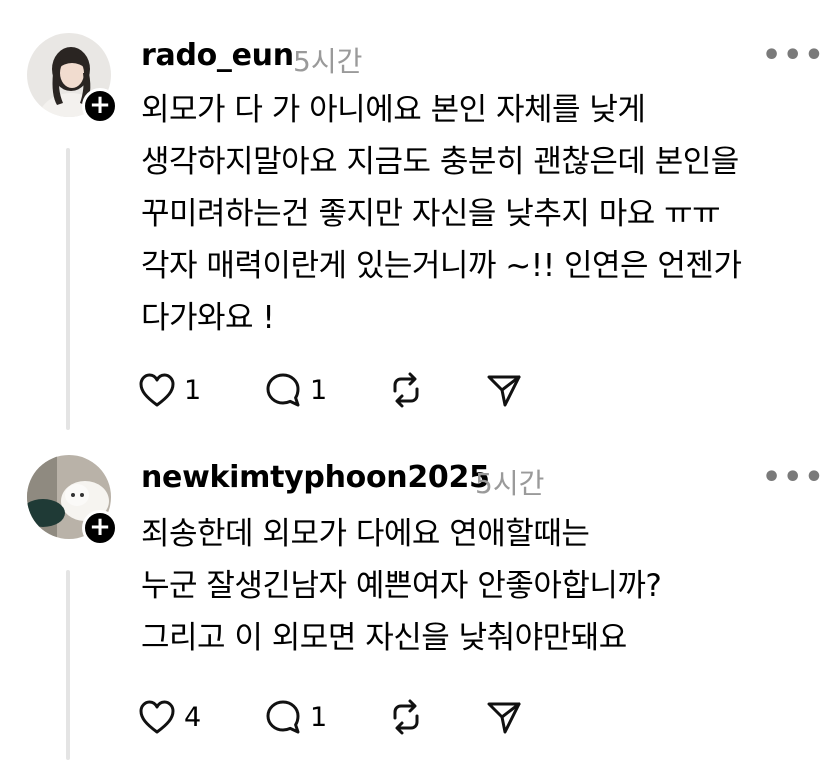 This screenshot has width=835, height=764. What do you see at coordinates (393, 110) in the screenshot?
I see `comment-line: 외모가 다 가 아니에요 본인 자체를 낮게` at bounding box center [393, 110].